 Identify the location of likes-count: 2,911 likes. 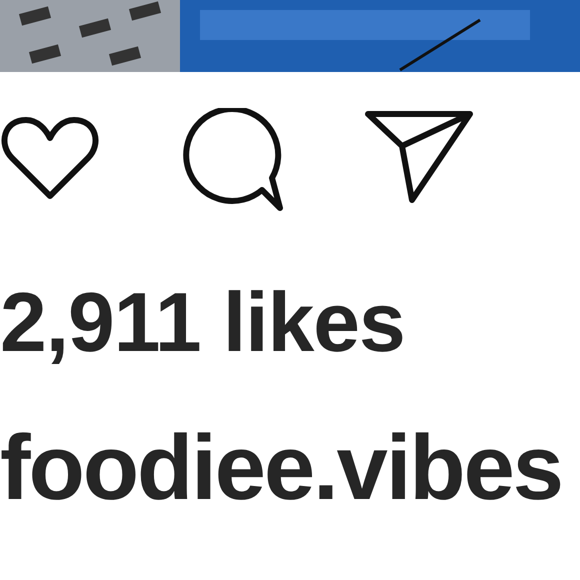
(202, 322).